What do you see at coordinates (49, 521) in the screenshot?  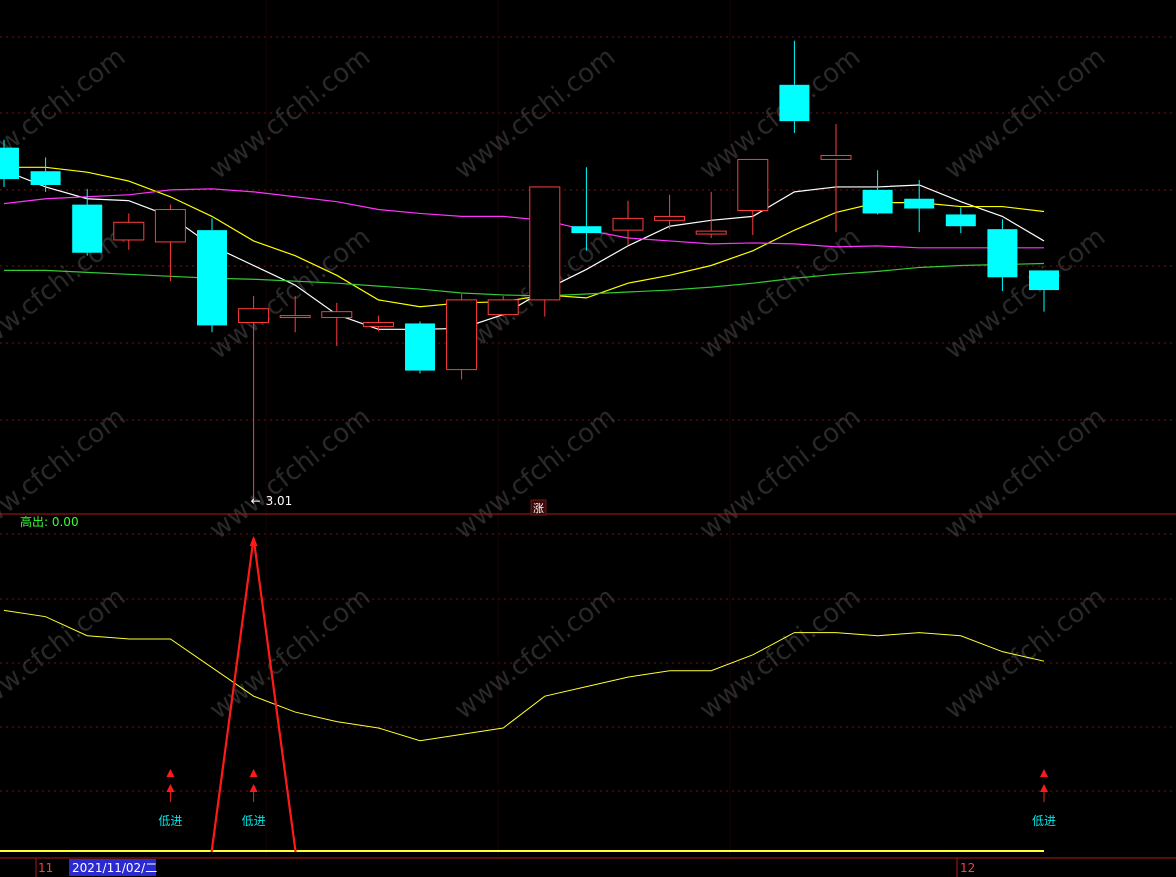 I see `indicator-readout: 高出: 0.00` at bounding box center [49, 521].